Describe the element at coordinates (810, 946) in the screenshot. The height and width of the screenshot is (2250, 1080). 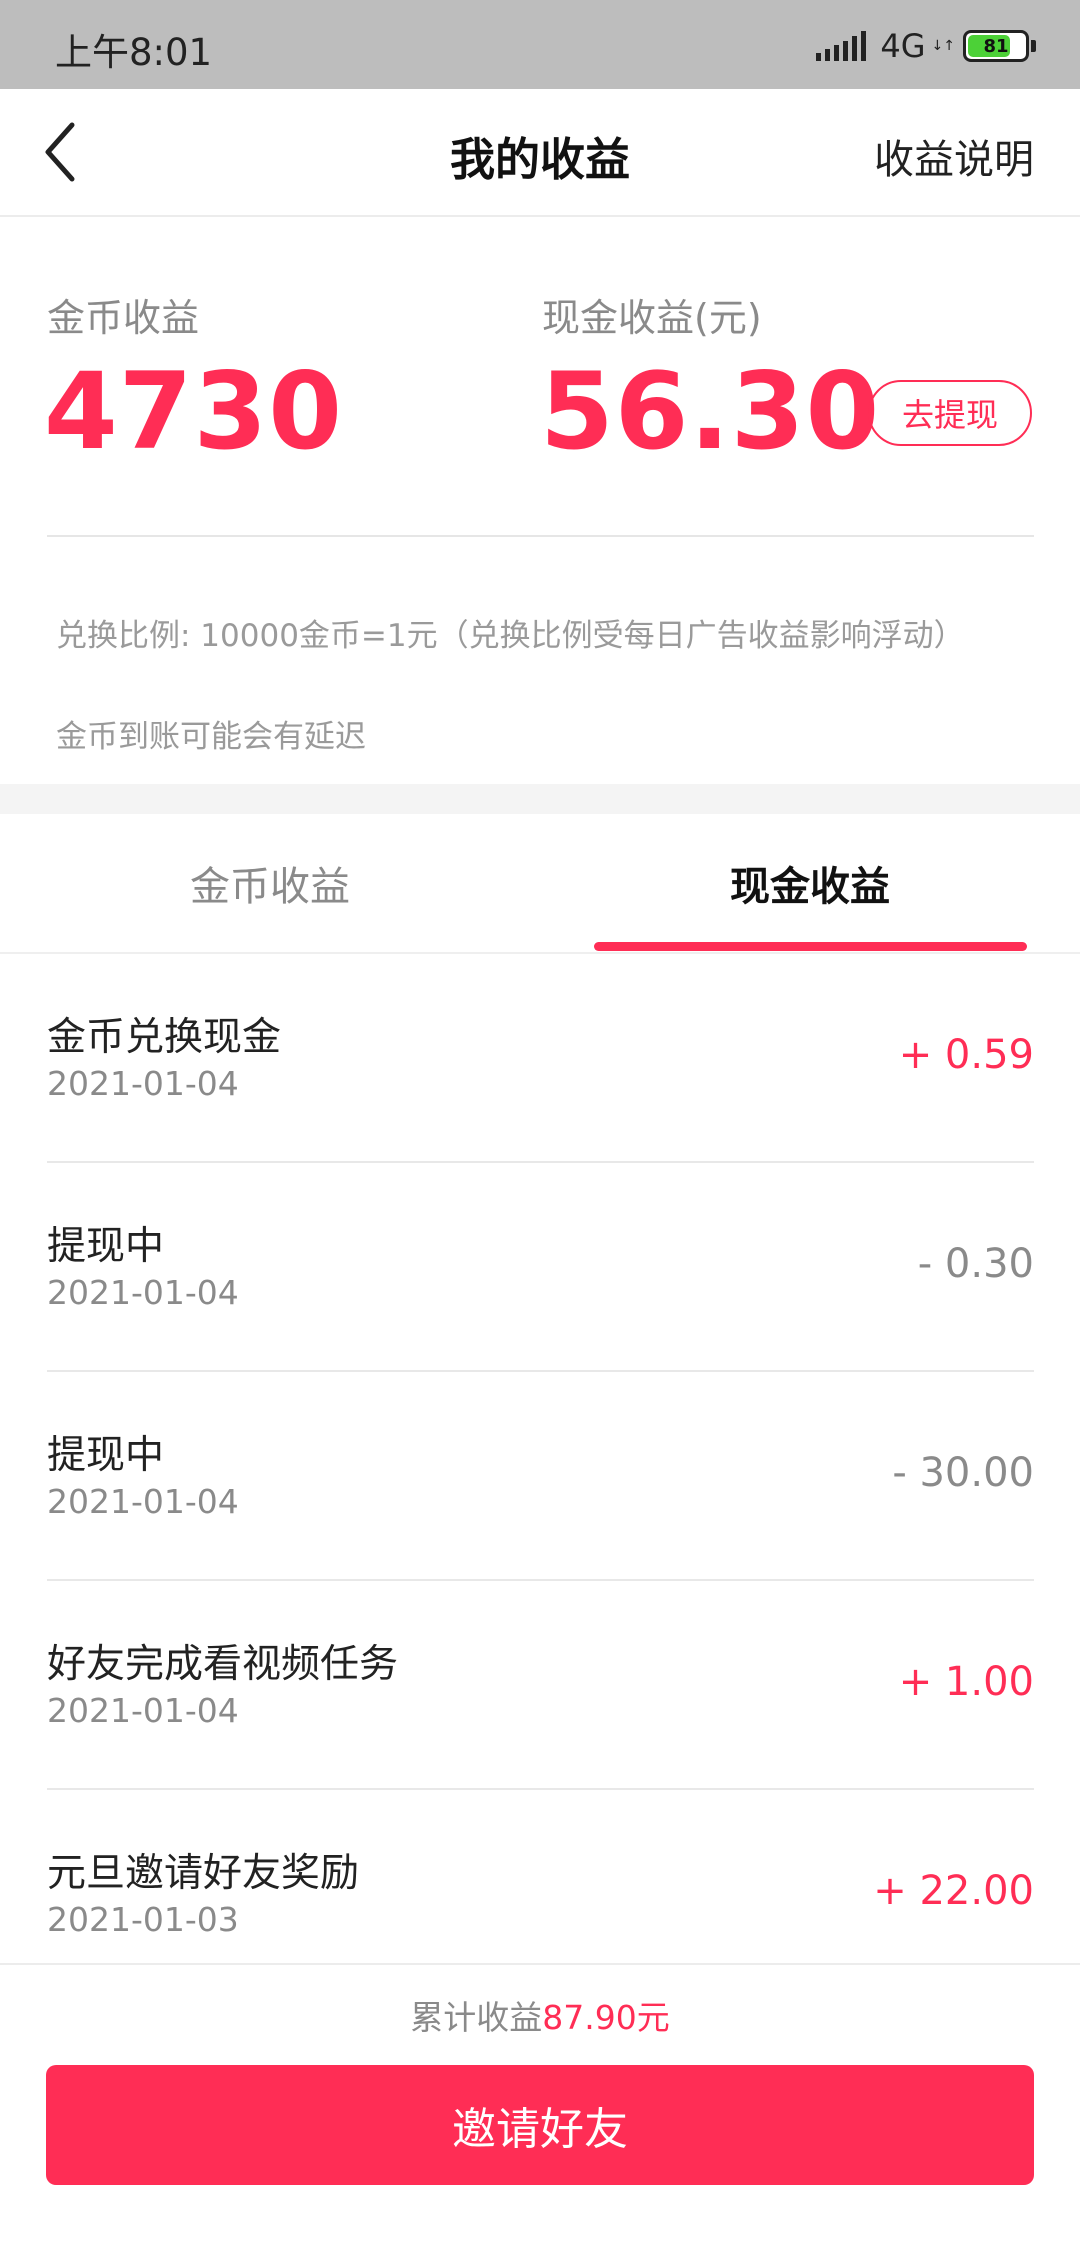
I see `active-tab-indicator` at that location.